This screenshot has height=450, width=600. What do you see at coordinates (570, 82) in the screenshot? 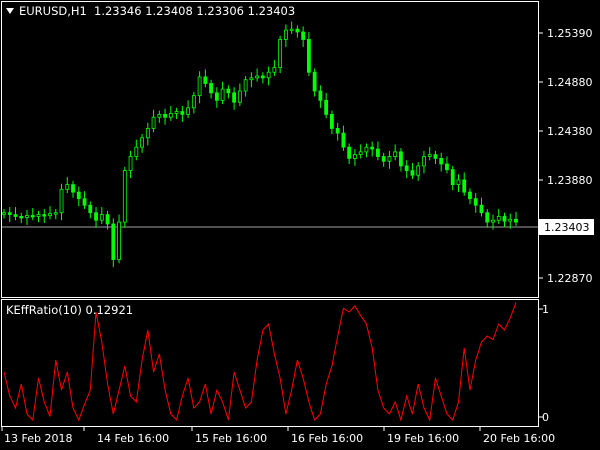
I see `price-tick-label: 1.24880` at bounding box center [570, 82].